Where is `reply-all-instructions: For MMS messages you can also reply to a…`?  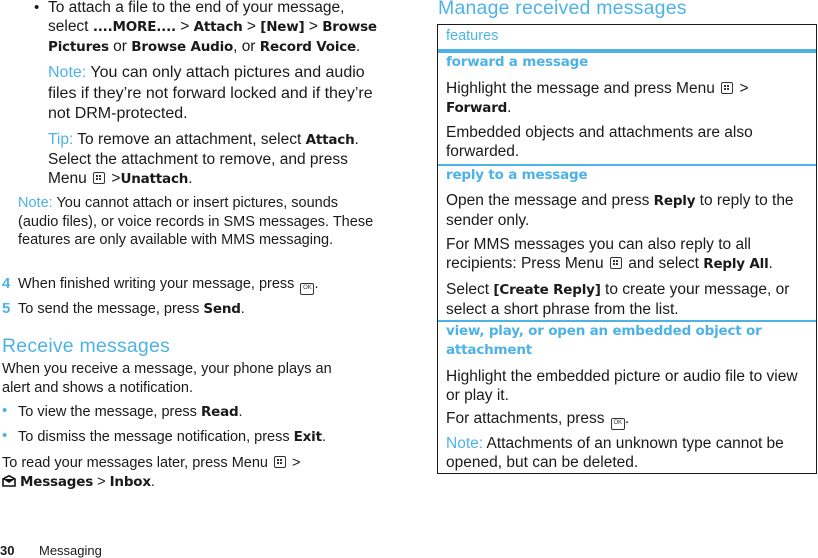 reply-all-instructions: For MMS messages you can also reply to a… is located at coordinates (609, 254).